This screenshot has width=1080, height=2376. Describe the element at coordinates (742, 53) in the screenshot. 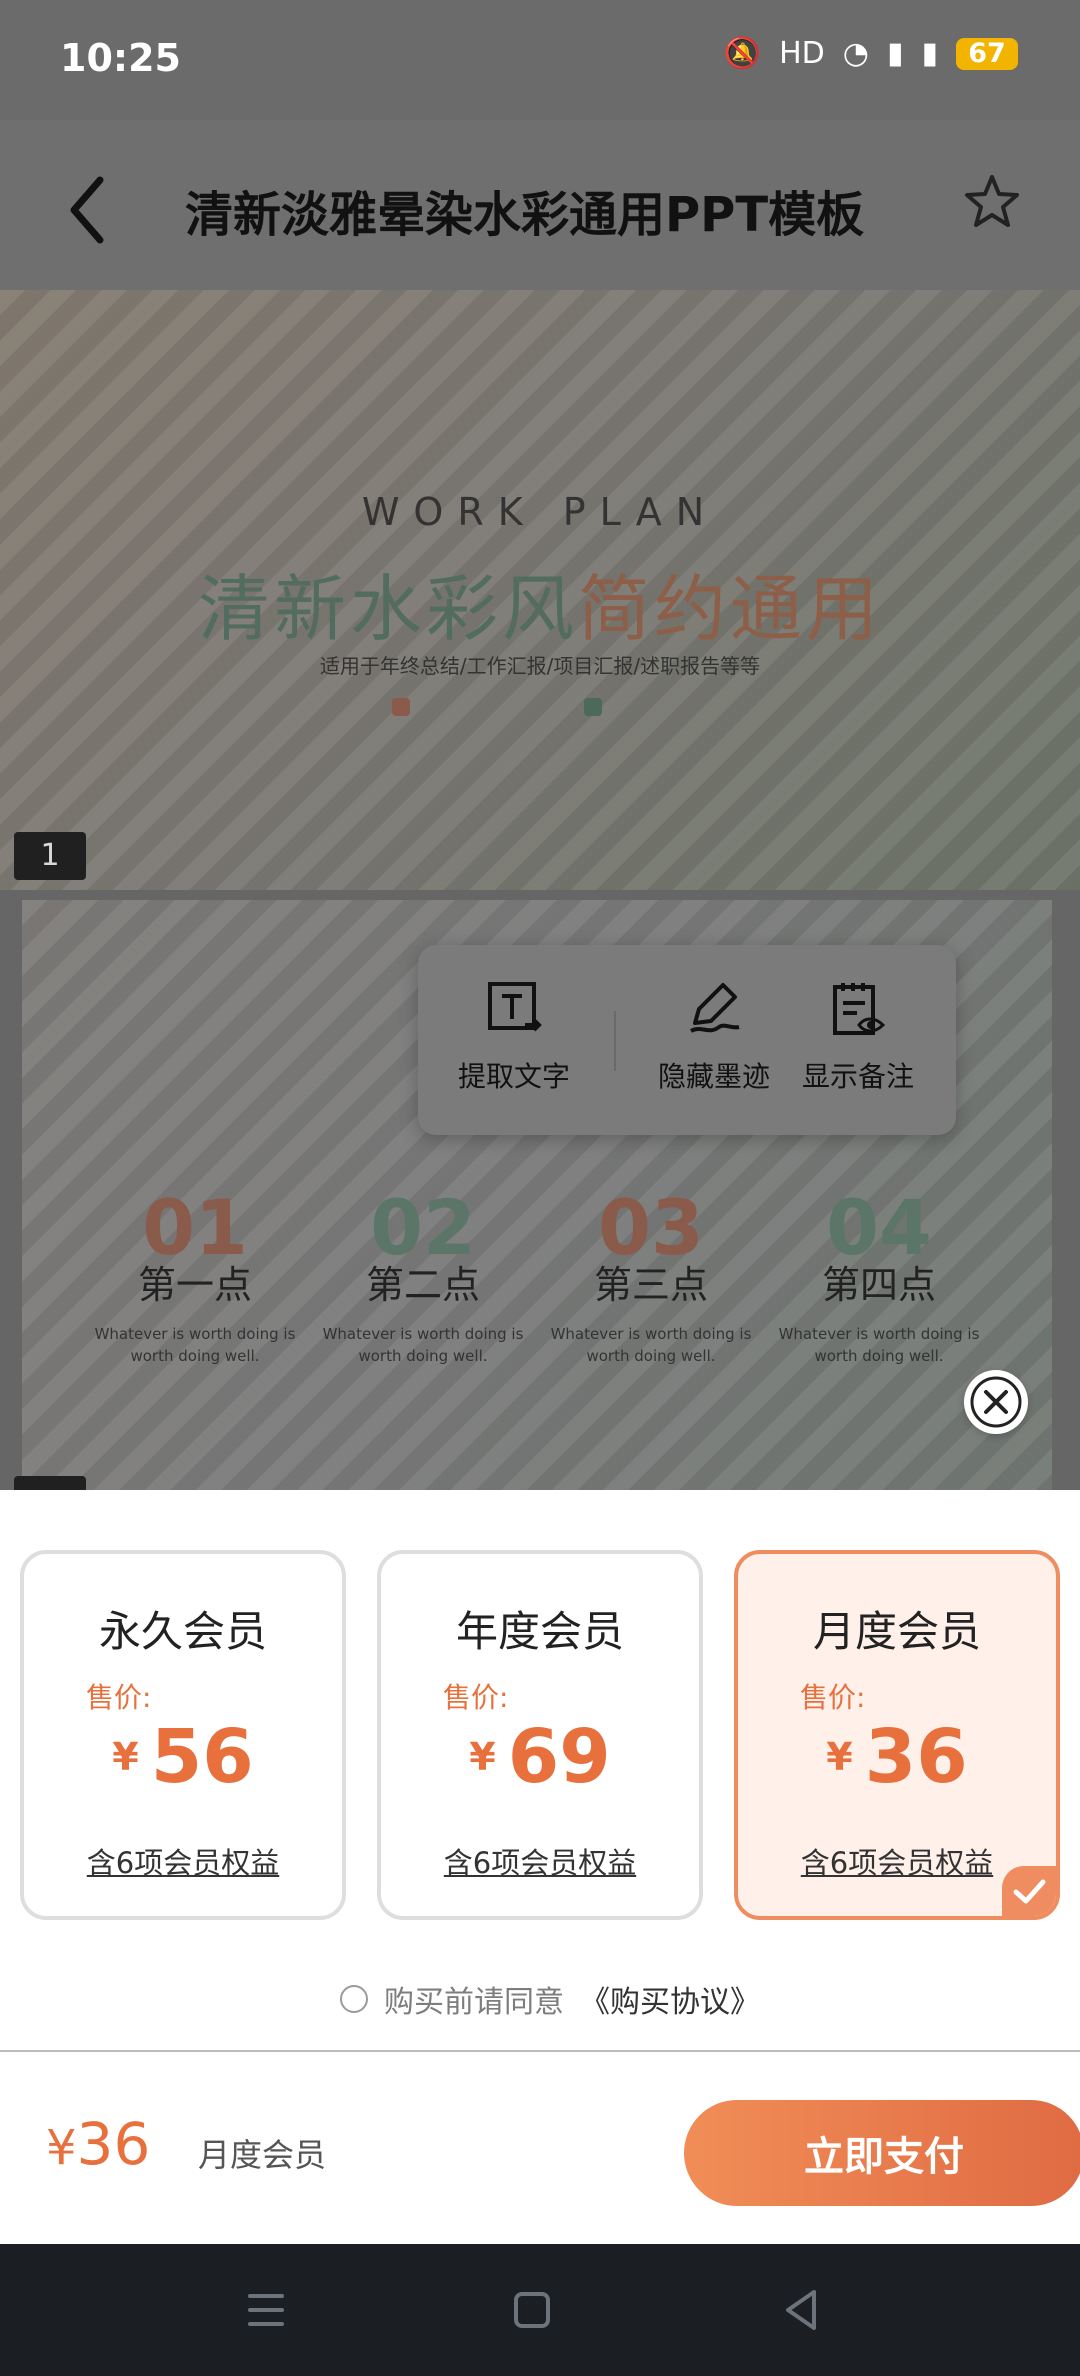

I see `bell-off-icon: 🔕` at that location.